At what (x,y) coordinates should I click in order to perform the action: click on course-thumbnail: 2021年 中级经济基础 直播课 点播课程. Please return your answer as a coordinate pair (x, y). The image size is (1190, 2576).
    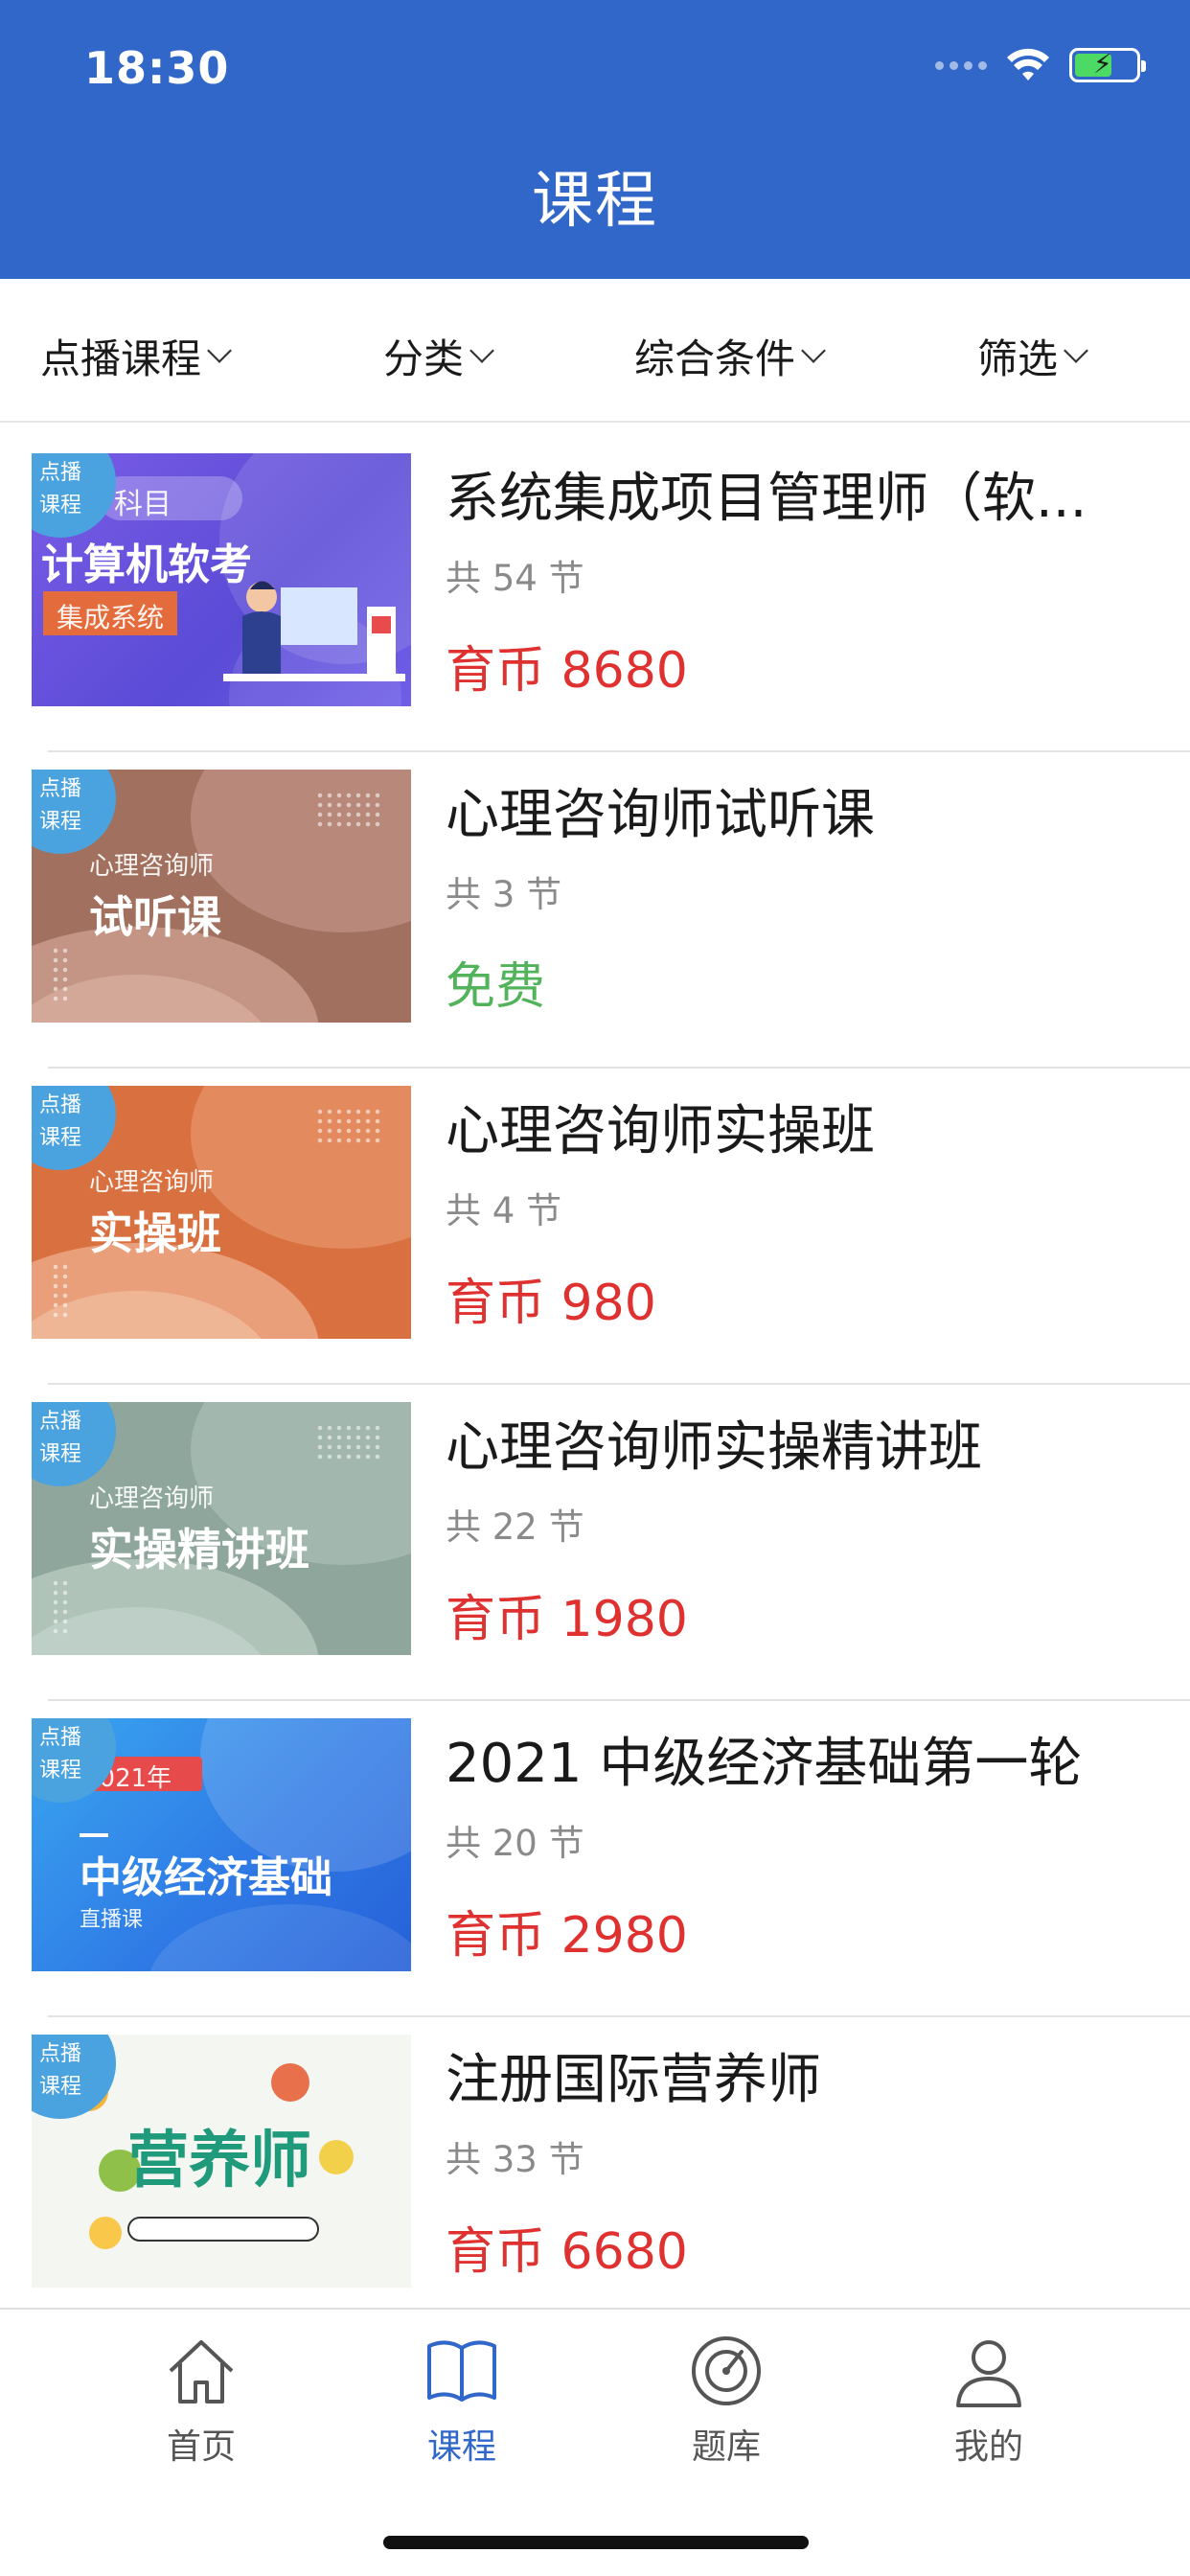
    Looking at the image, I should click on (222, 1844).